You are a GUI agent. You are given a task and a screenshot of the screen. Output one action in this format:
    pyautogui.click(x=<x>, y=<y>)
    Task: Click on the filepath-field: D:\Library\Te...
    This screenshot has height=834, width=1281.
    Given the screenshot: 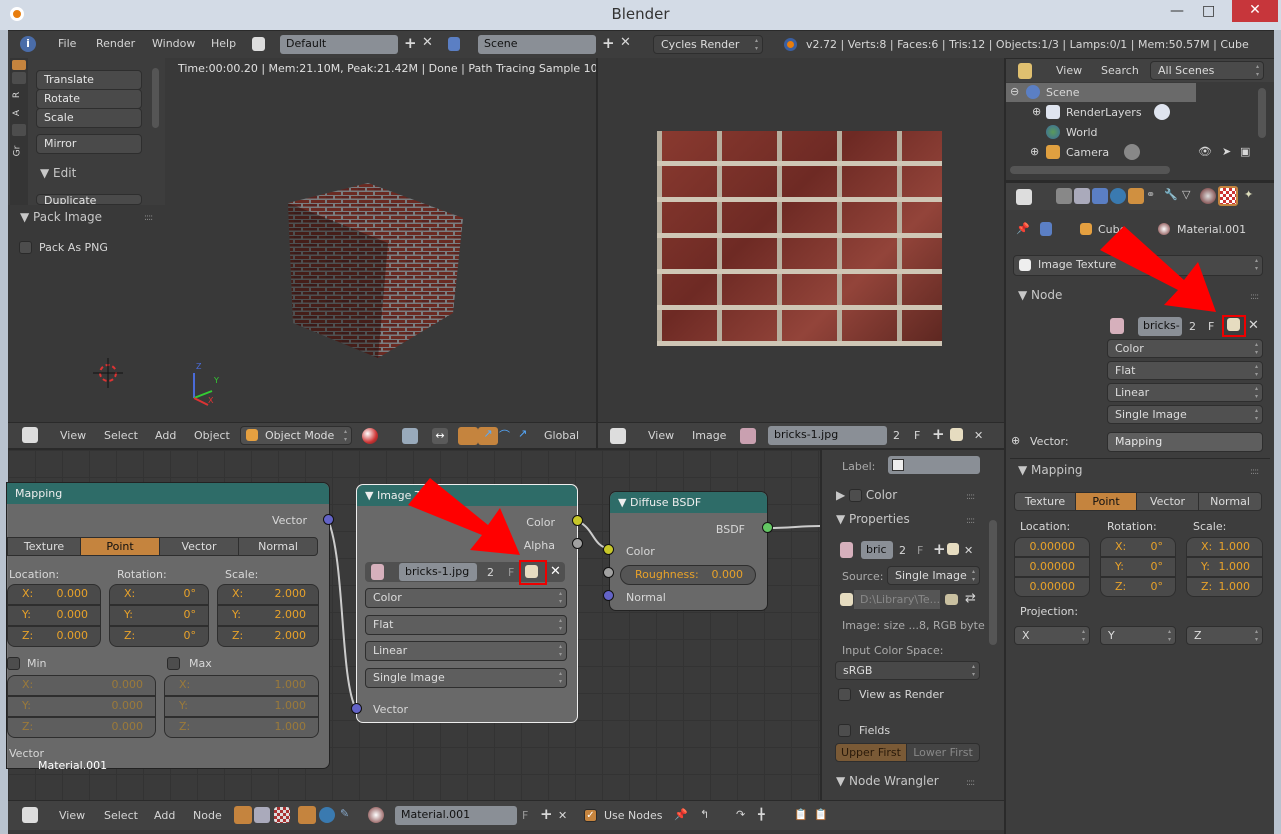 What is the action you would take?
    pyautogui.click(x=897, y=599)
    